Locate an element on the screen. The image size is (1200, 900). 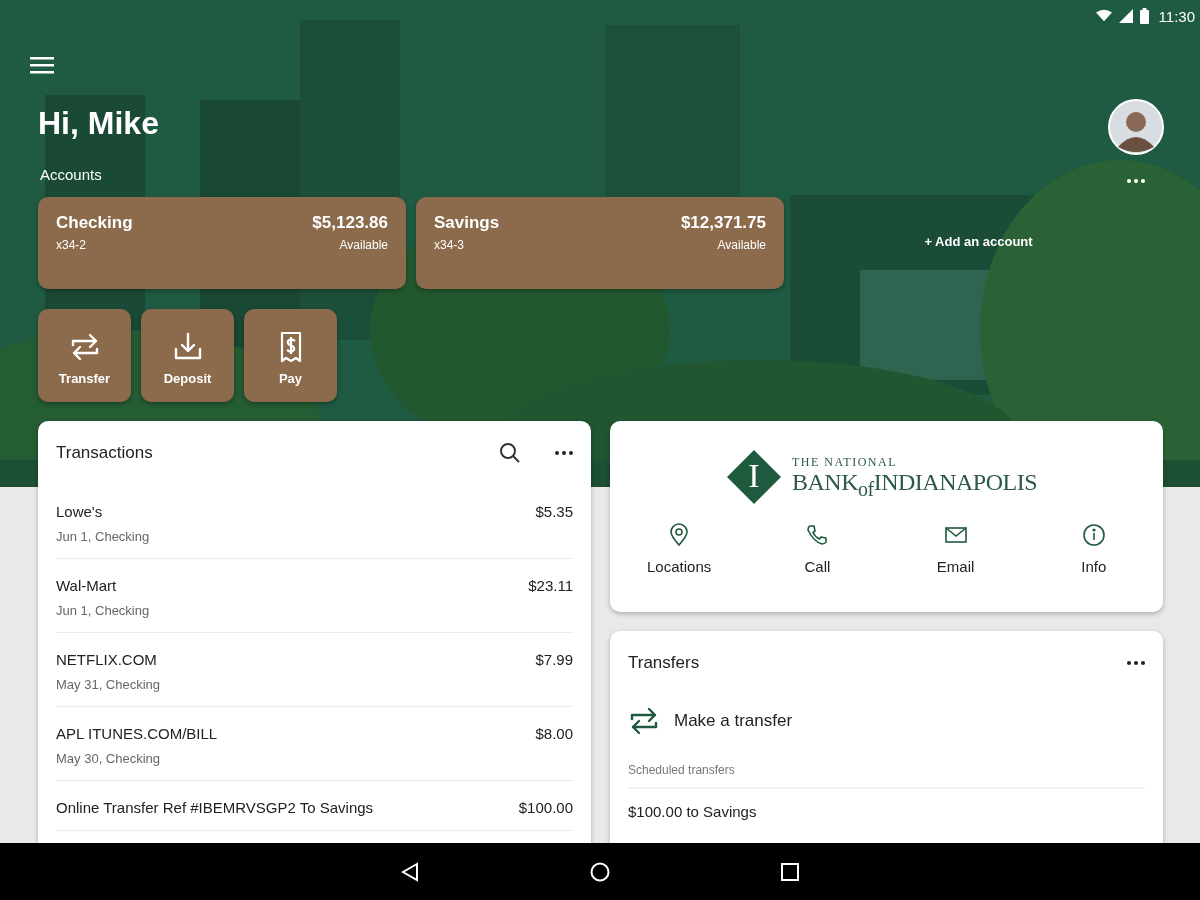
account-number: x34-3 is located at coordinates (450, 245).